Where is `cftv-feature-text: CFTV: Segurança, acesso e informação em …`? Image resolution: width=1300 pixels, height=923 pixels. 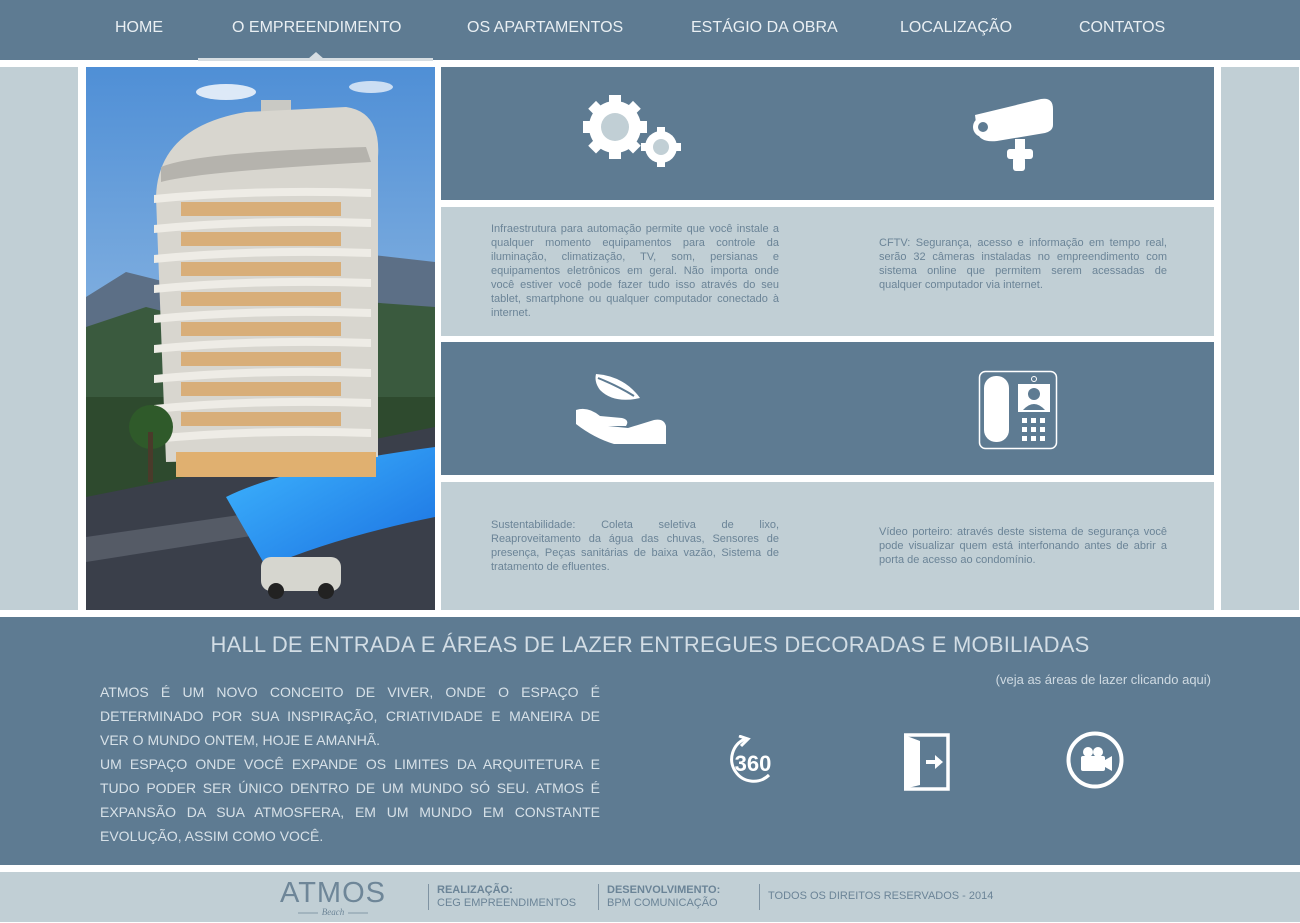
cftv-feature-text: CFTV: Segurança, acesso e informação em … is located at coordinates (1023, 264).